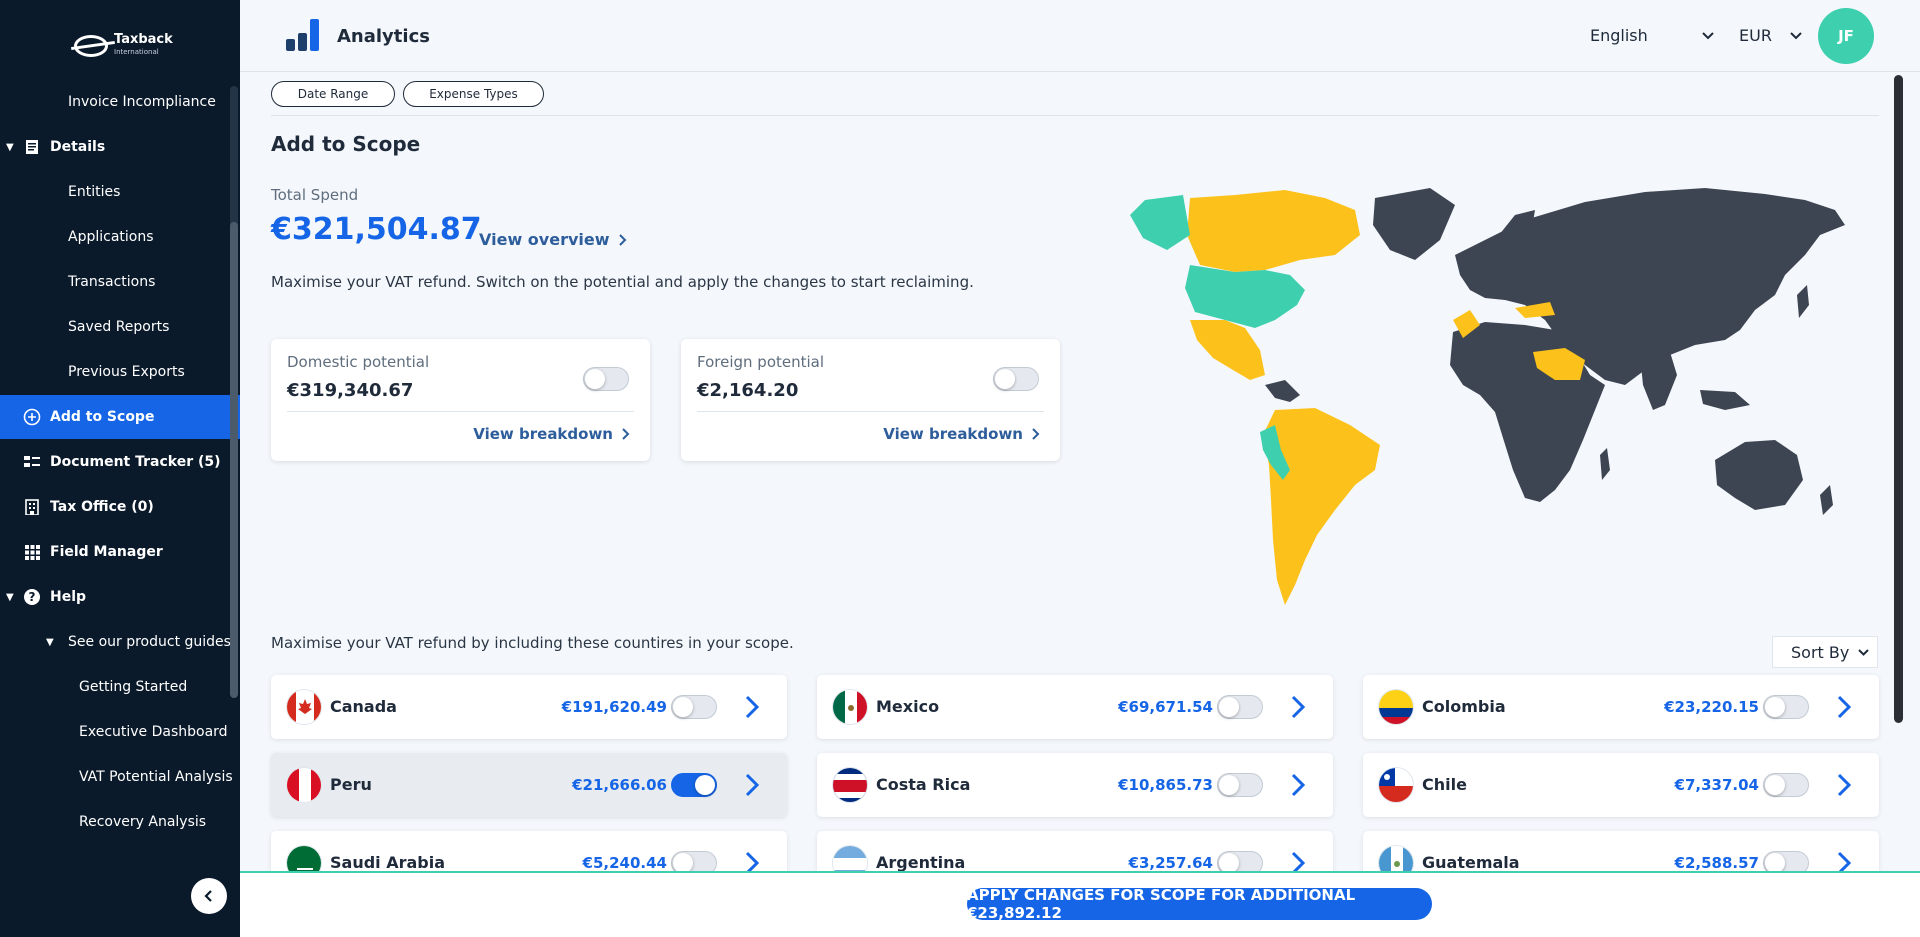 The image size is (1920, 937). I want to click on language-select: English, so click(1652, 35).